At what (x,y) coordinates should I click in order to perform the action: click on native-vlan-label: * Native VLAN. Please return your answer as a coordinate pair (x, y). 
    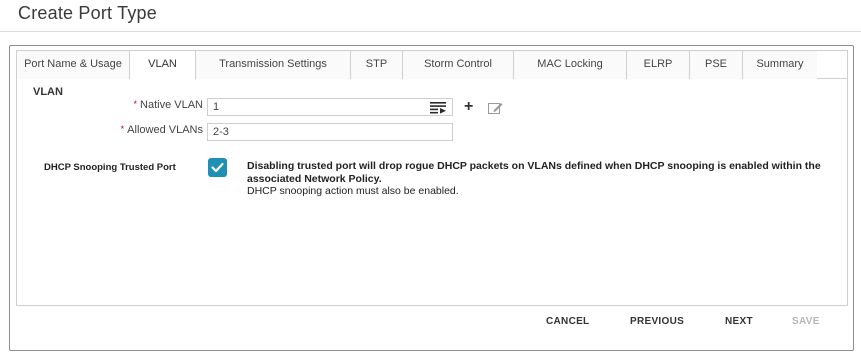
    Looking at the image, I should click on (157, 105).